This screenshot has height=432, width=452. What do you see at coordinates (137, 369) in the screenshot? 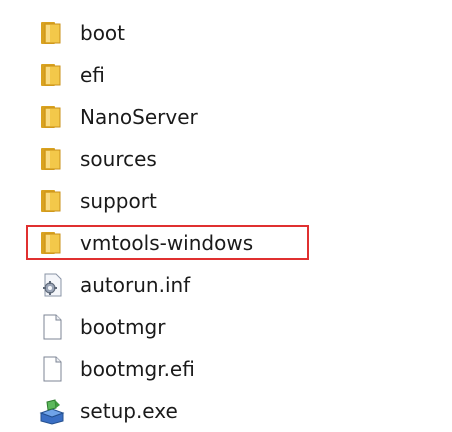
I see `file-name: bootmgr.efi` at bounding box center [137, 369].